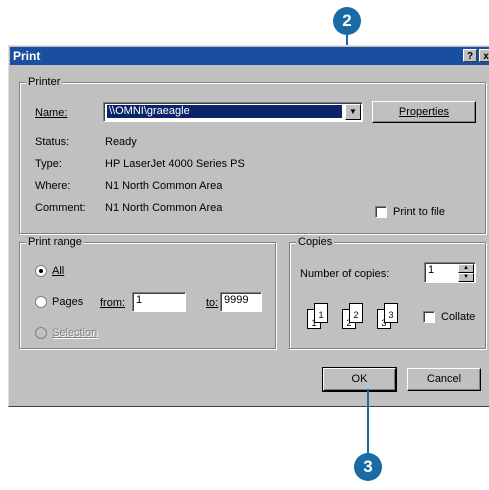 The width and height of the screenshot is (489, 490). I want to click on comment-label: Comment:, so click(60, 208).